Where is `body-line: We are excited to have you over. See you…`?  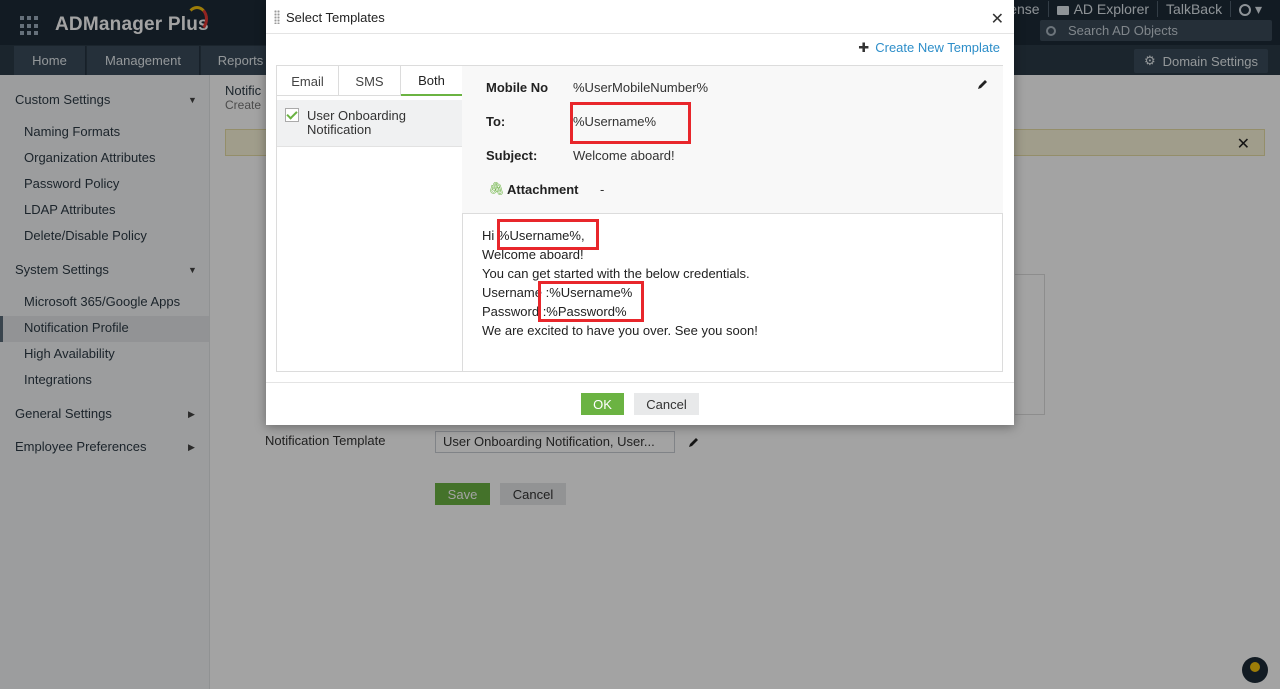 body-line: We are excited to have you over. See you… is located at coordinates (620, 330).